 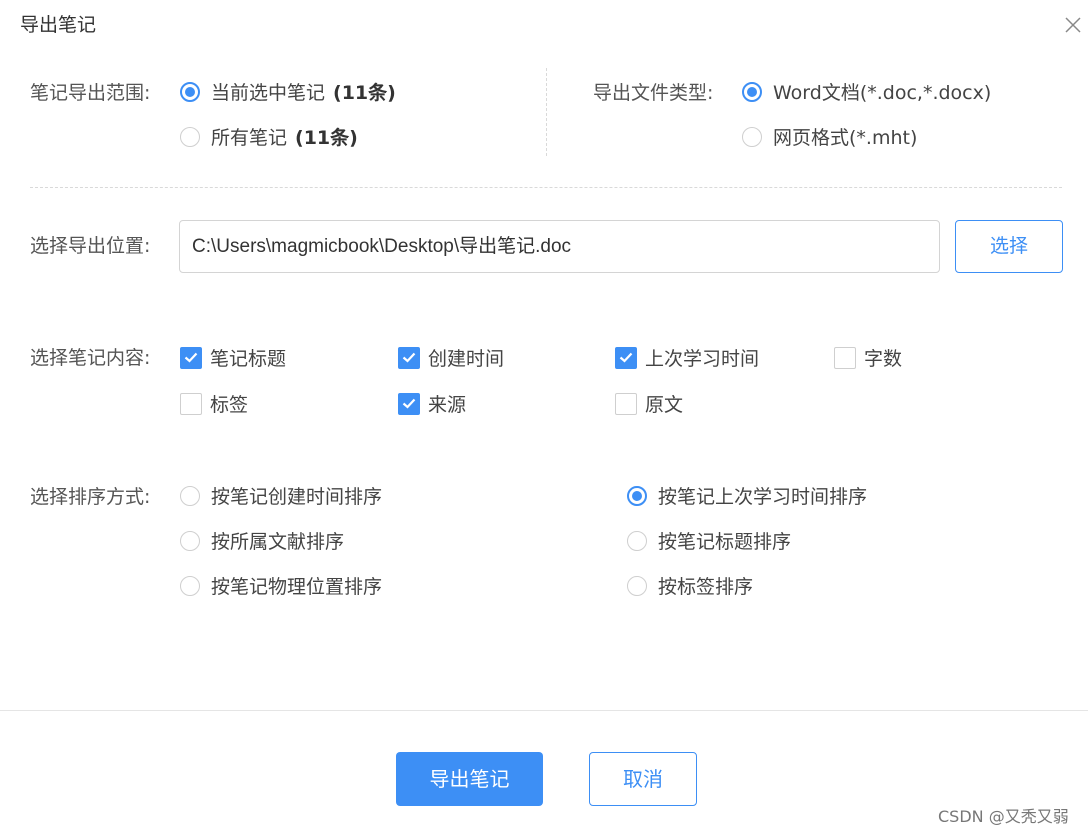 What do you see at coordinates (706, 587) in the screenshot?
I see `sort-option-label: 按标签排序` at bounding box center [706, 587].